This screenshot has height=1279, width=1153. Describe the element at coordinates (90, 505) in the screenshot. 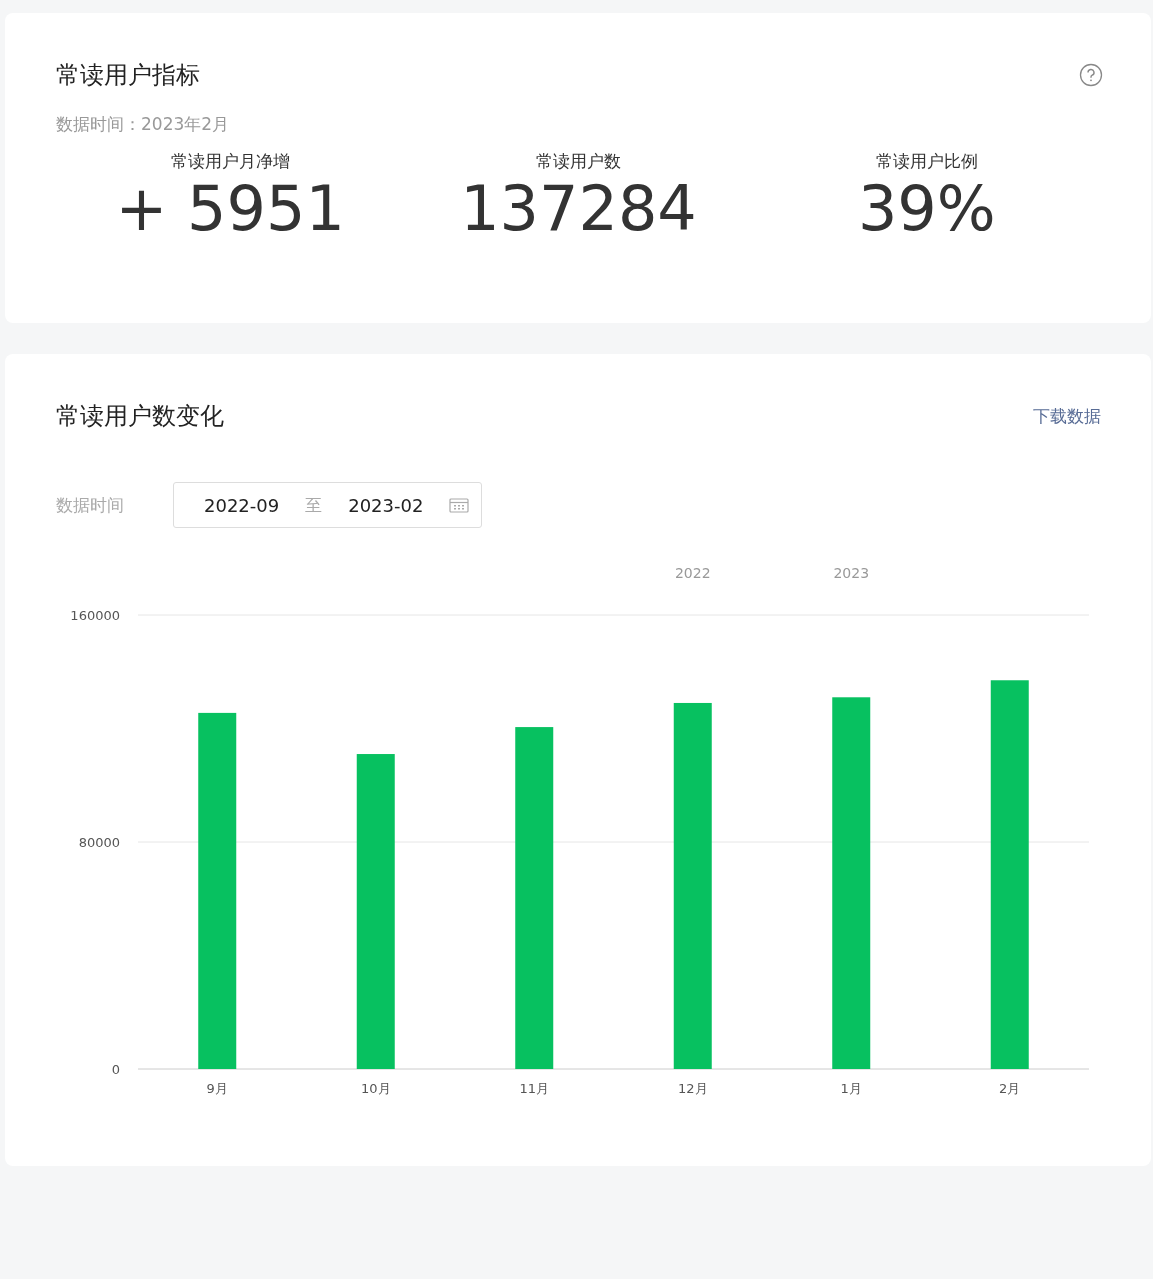

I see `range-label: 数据时间` at that location.